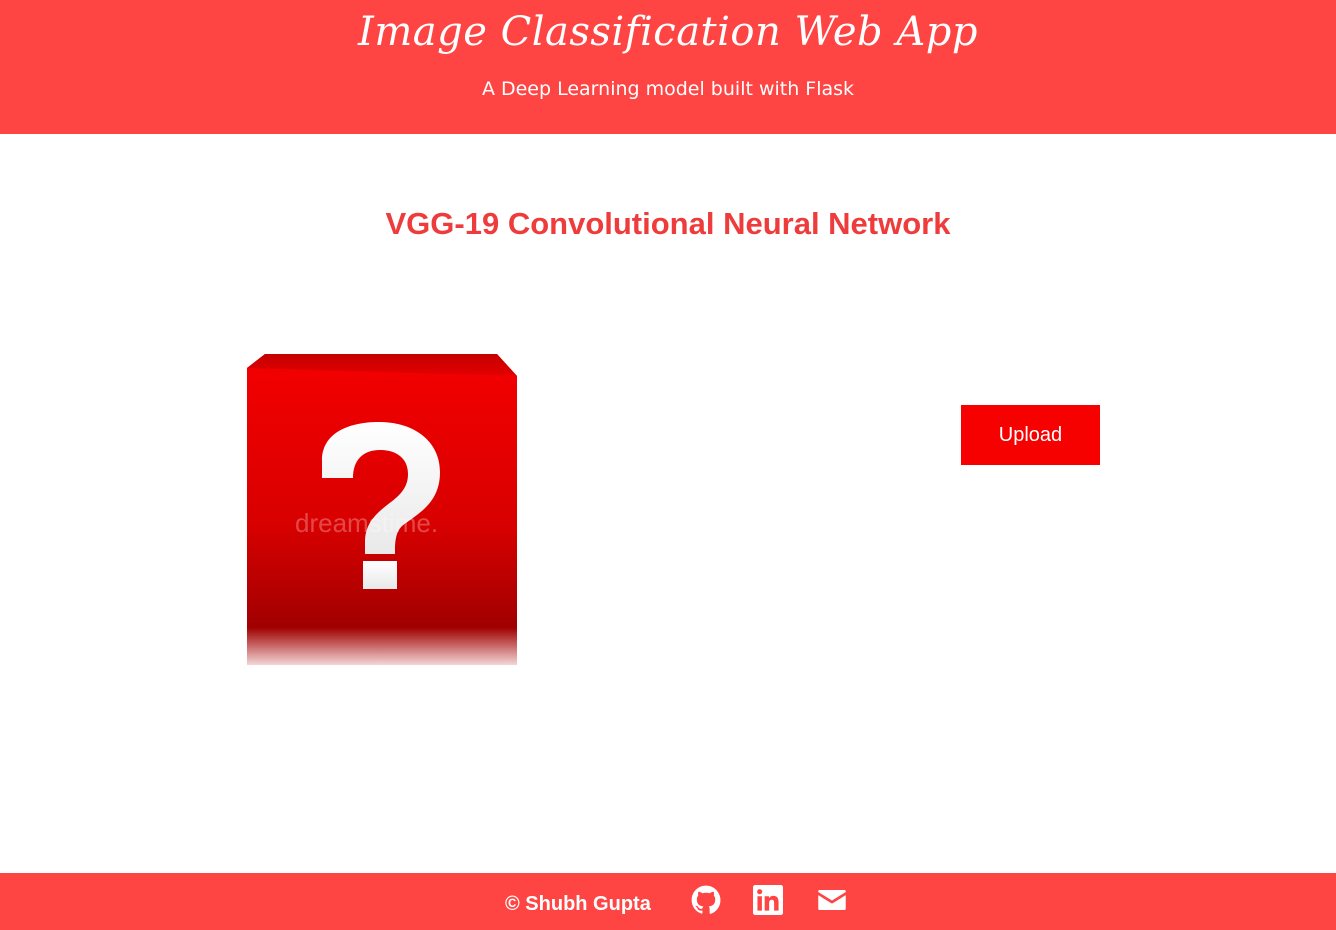  Describe the element at coordinates (832, 900) in the screenshot. I see `mail-icon` at that location.